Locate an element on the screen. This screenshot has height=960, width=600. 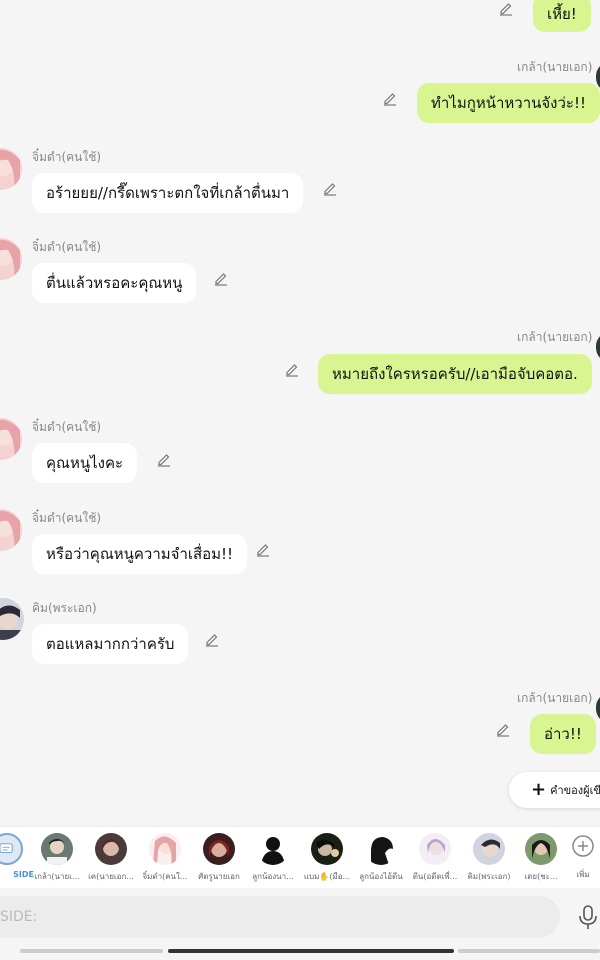
suggestion-label: คำของผู้เขี is located at coordinates (575, 790).